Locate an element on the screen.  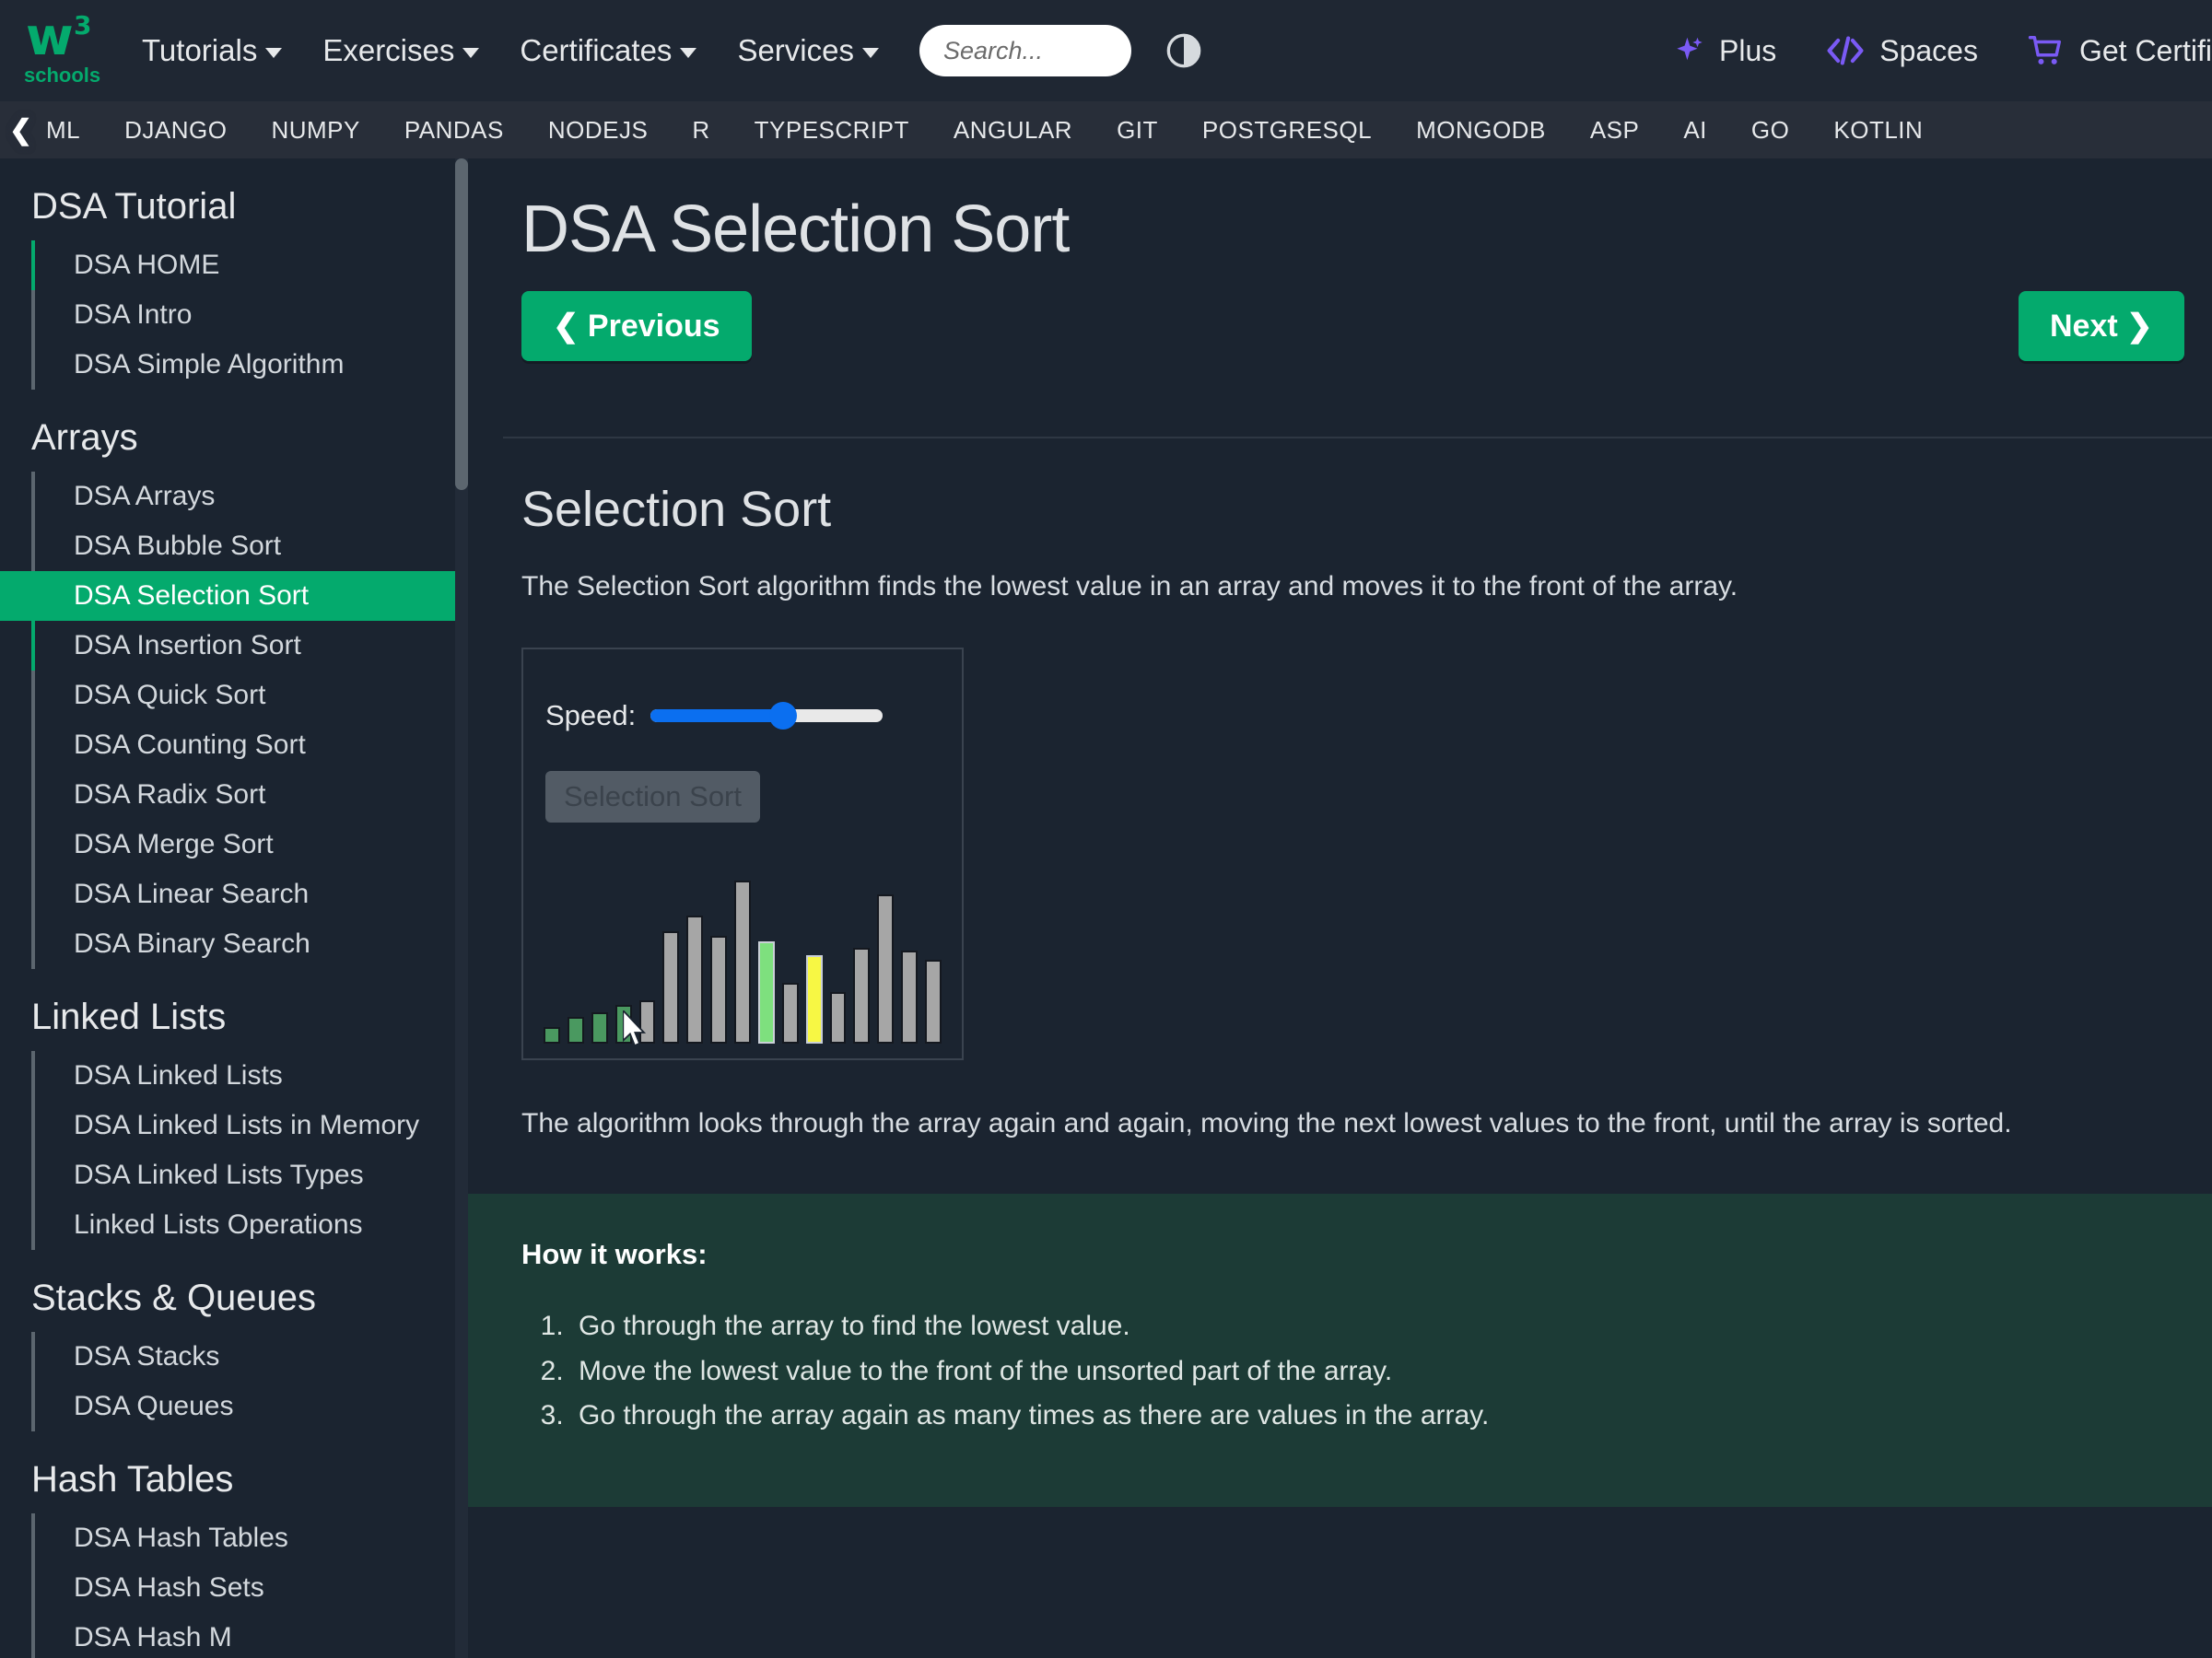
subnav-item-pandas: PANDAS is located at coordinates (454, 130).